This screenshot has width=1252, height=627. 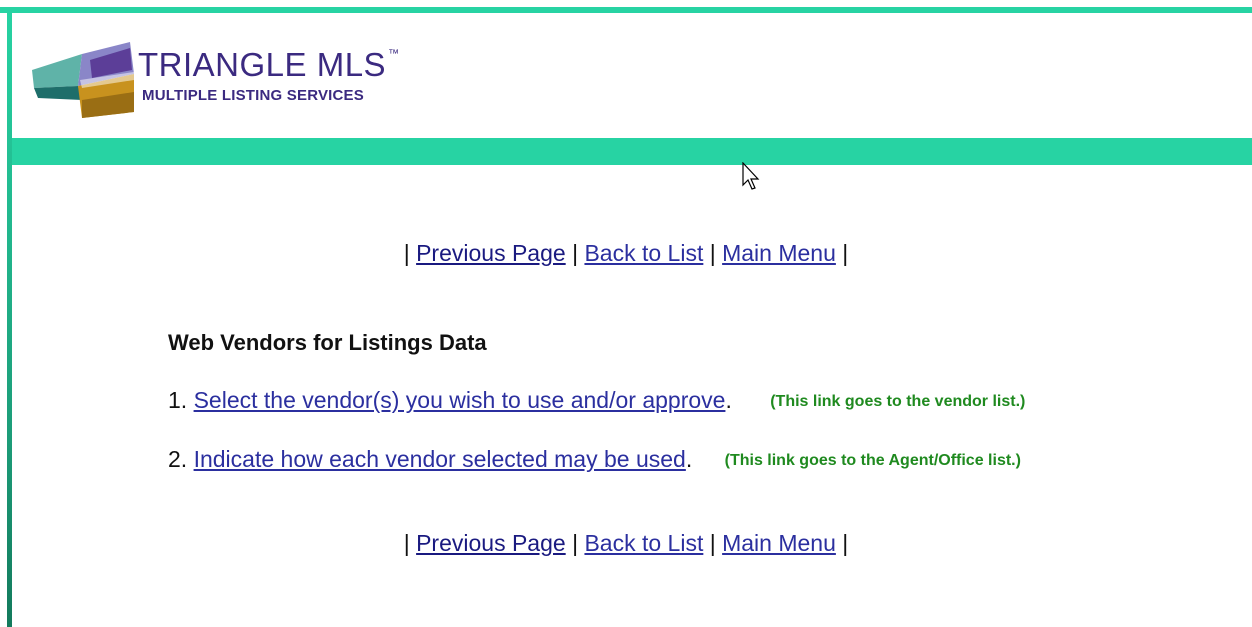 I want to click on top-border, so click(x=626, y=10).